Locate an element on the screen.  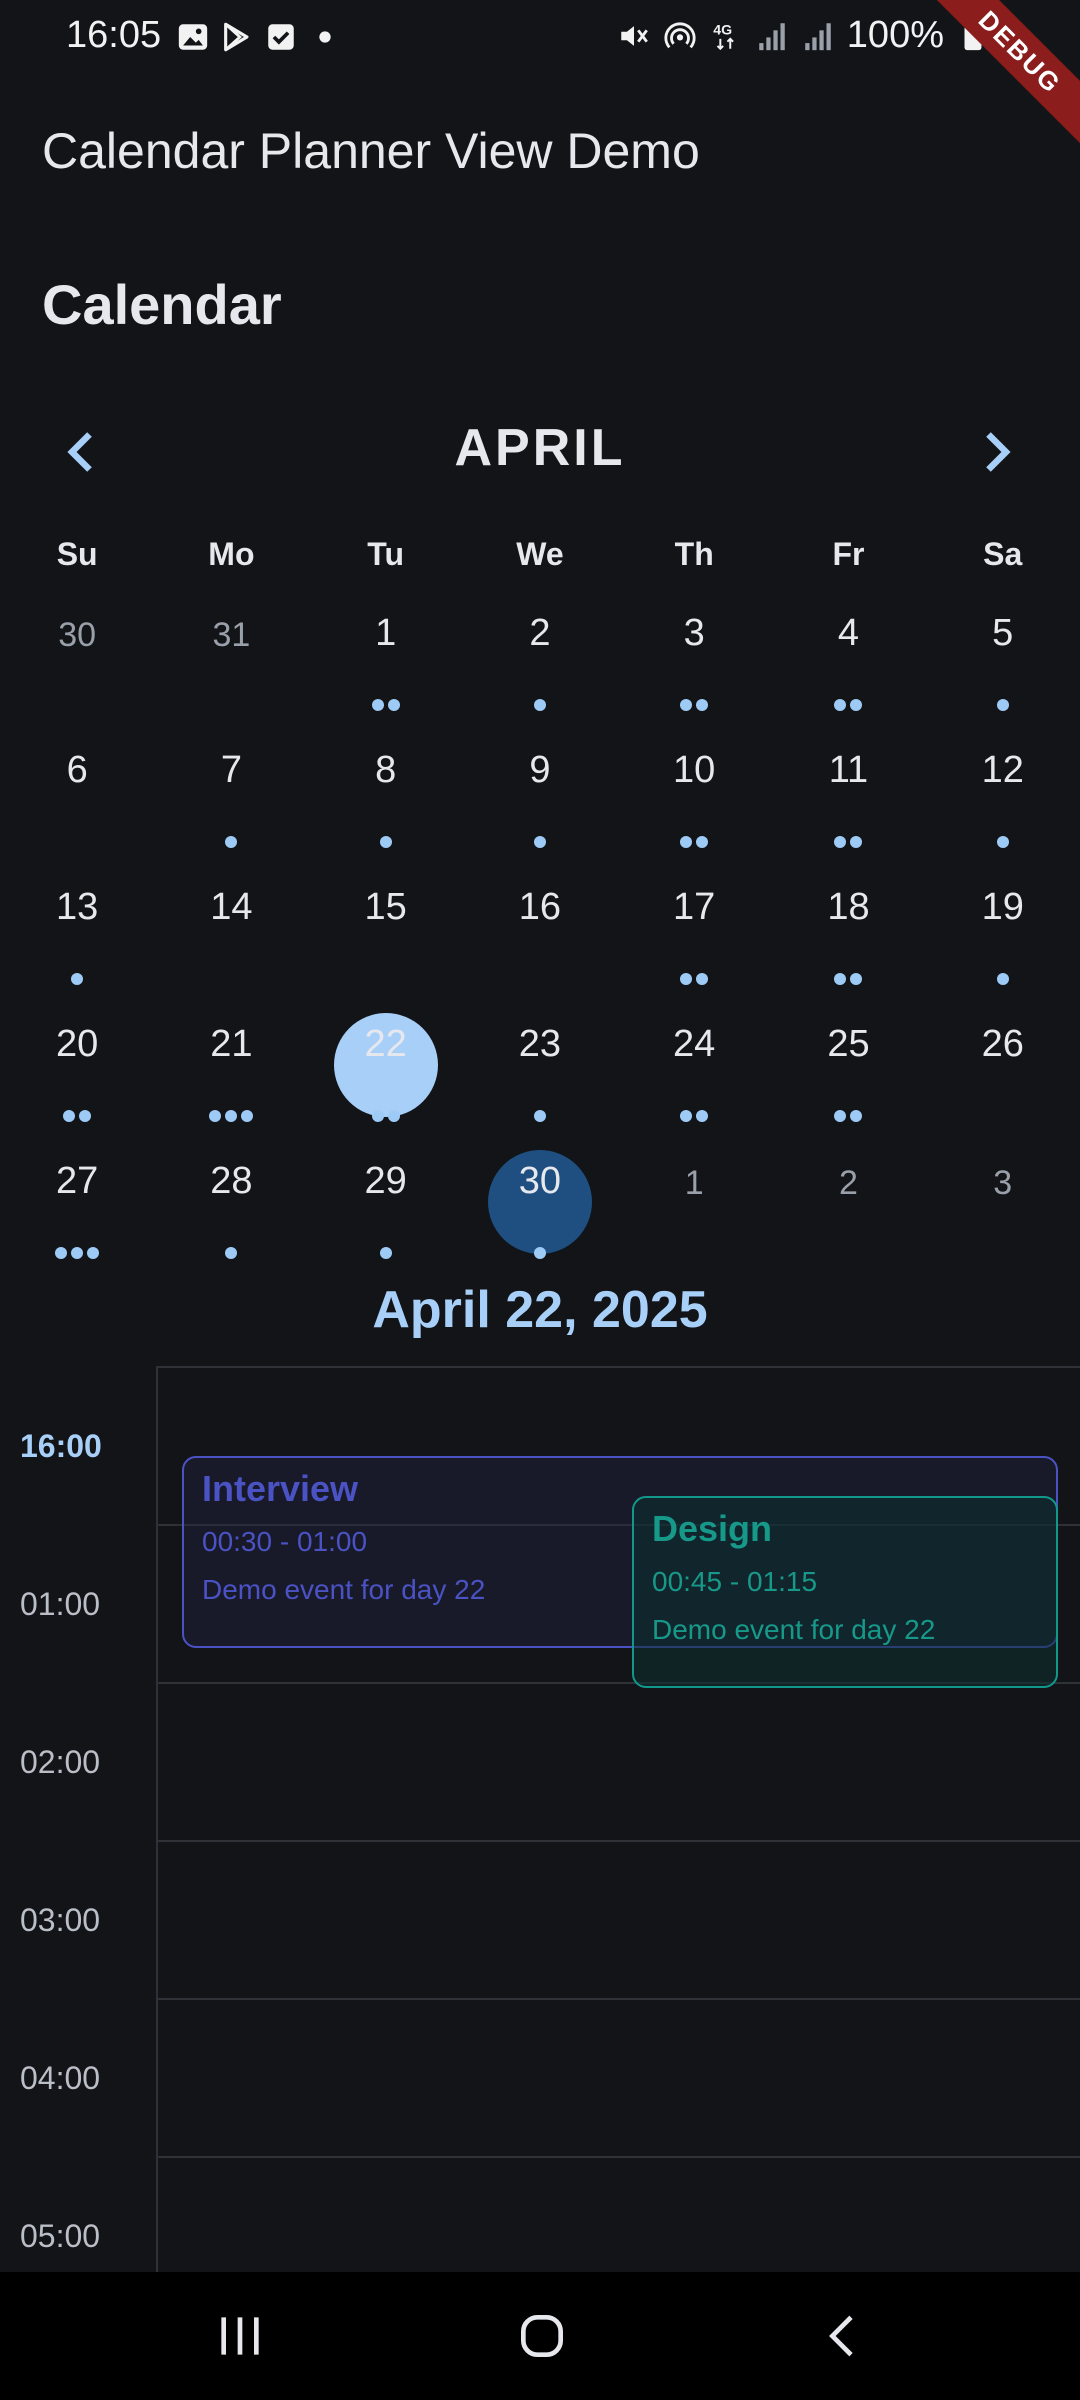
timeline-divider is located at coordinates (157, 1819).